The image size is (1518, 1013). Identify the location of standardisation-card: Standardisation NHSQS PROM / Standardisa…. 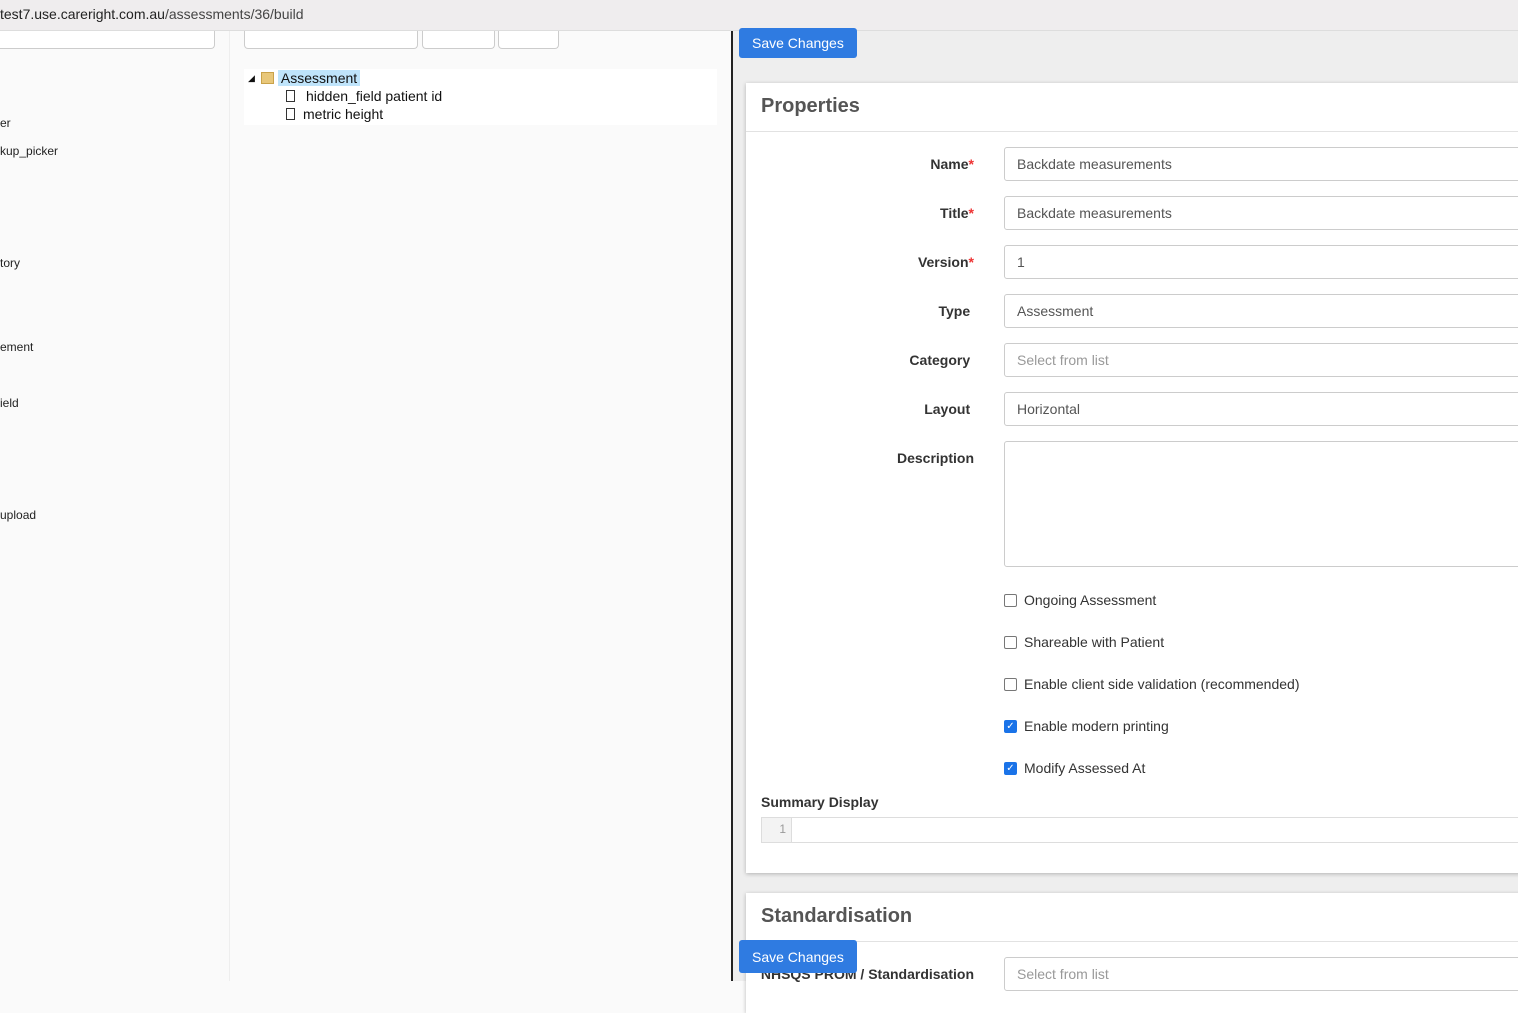
(1132, 953).